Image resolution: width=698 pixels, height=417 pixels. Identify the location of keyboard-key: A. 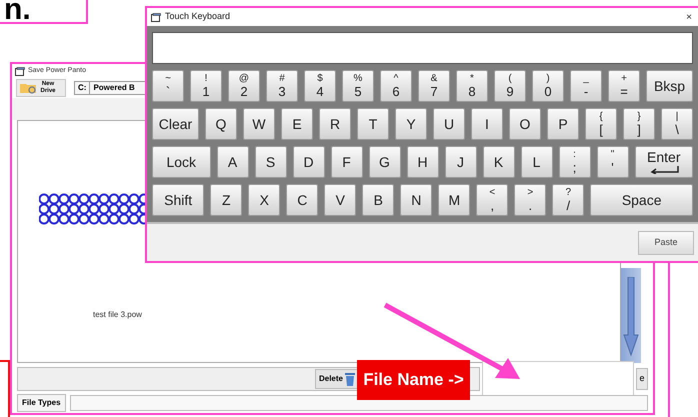
(232, 162).